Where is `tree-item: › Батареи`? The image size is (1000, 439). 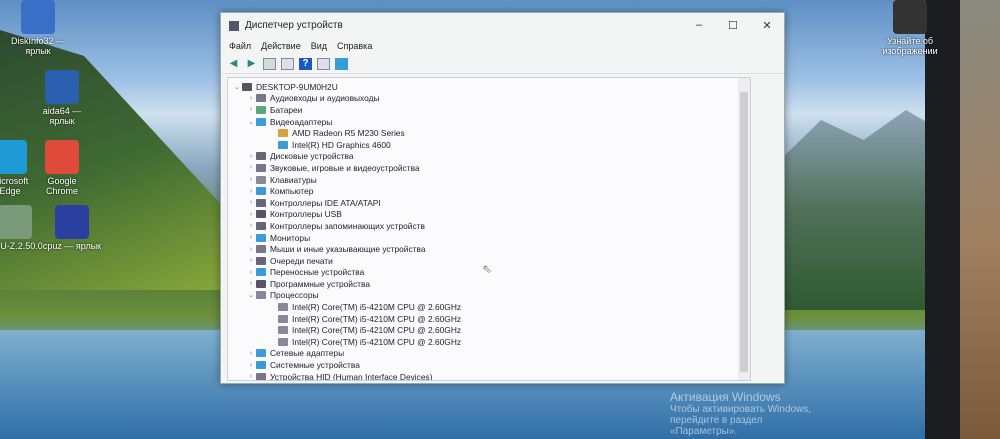 tree-item: › Батареи is located at coordinates (489, 110).